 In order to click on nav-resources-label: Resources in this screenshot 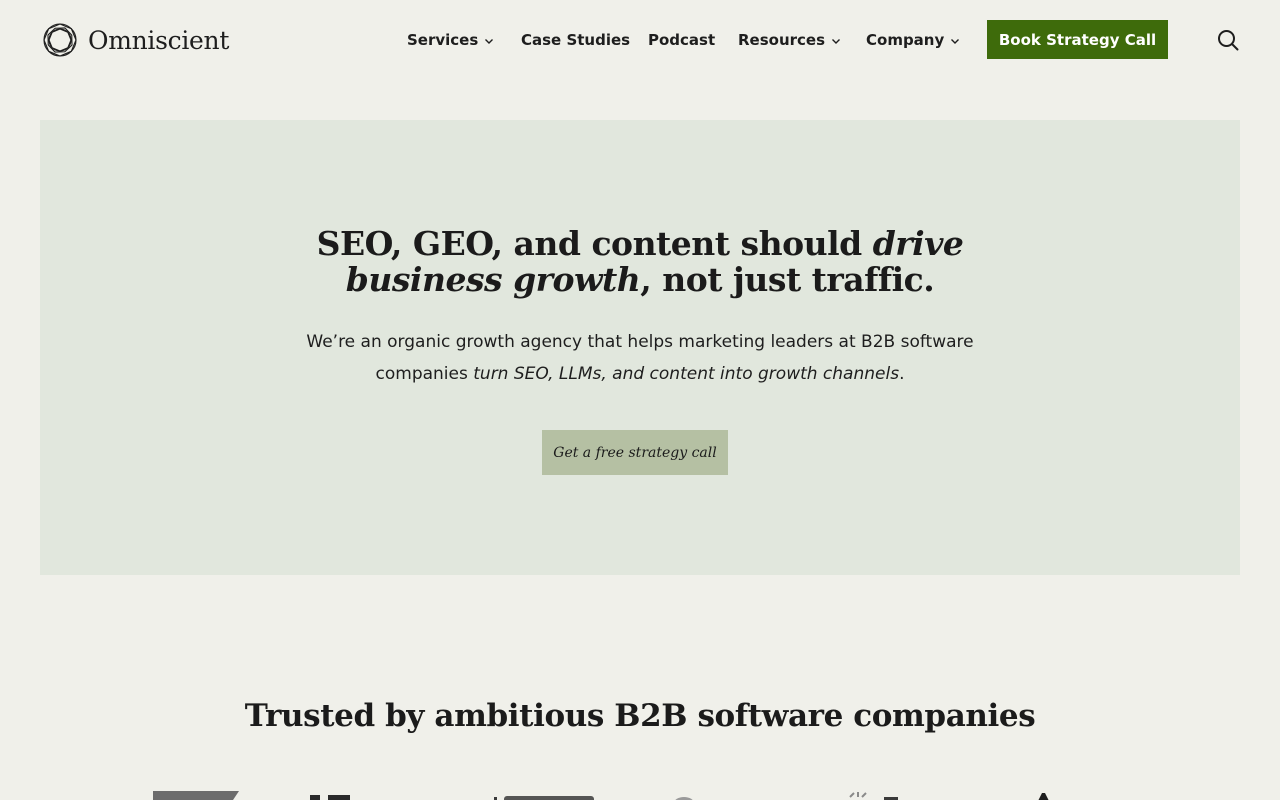, I will do `click(782, 40)`.